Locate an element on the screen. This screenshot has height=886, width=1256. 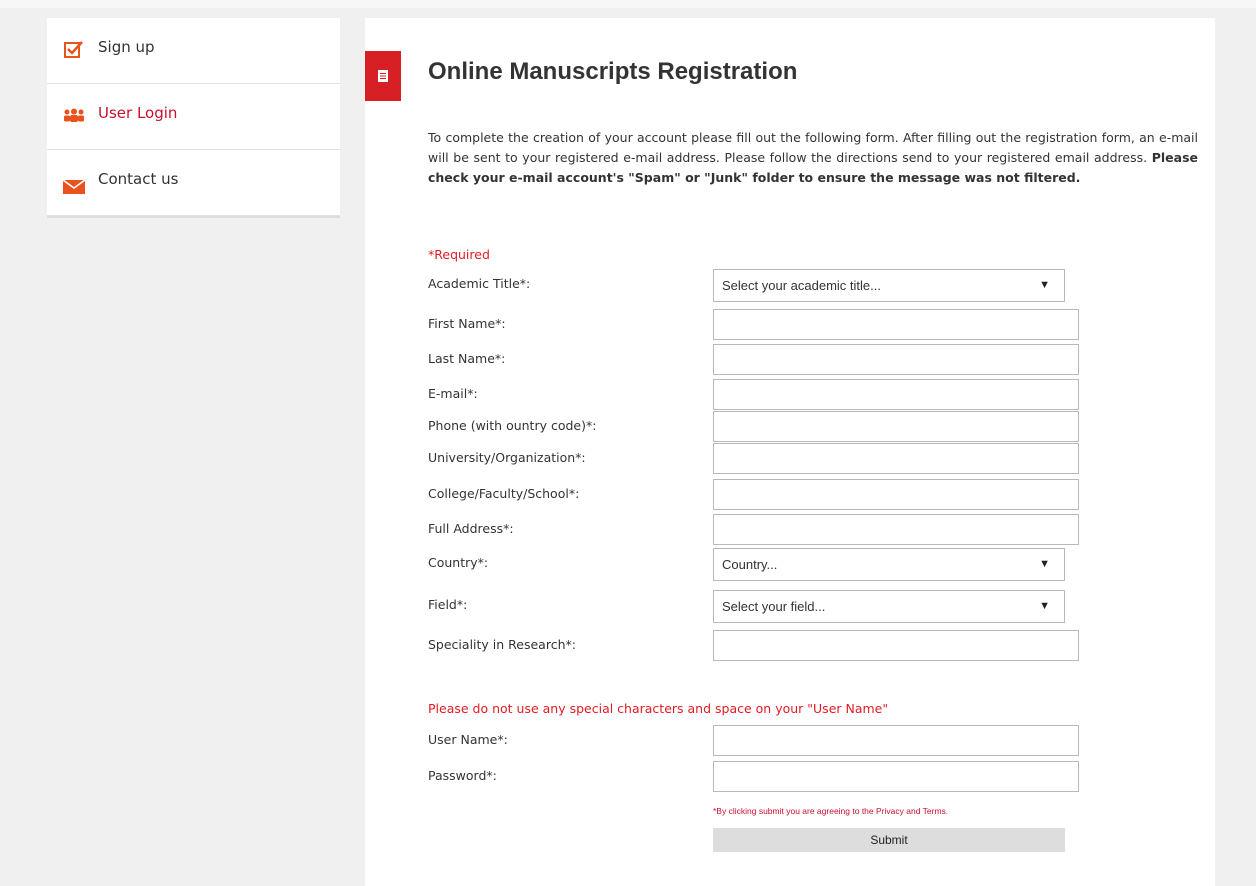
password-input is located at coordinates (896, 776).